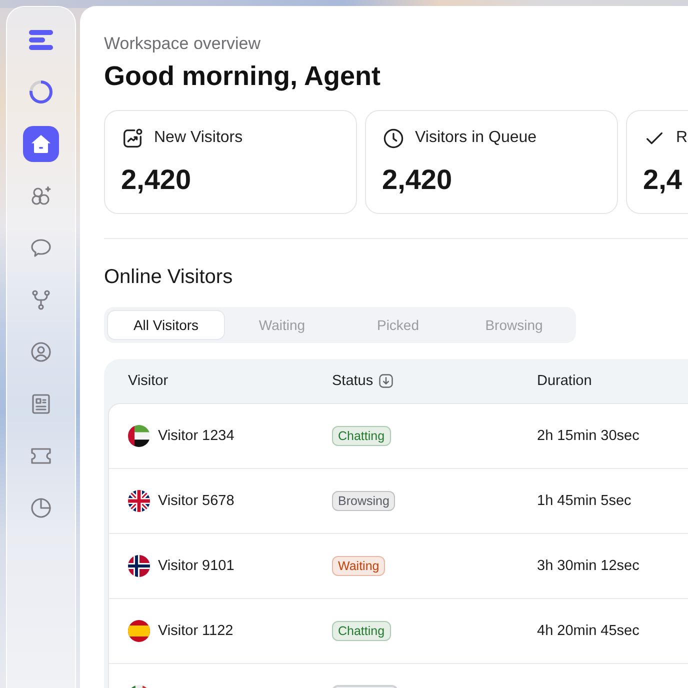 Image resolution: width=688 pixels, height=688 pixels. What do you see at coordinates (196, 501) in the screenshot?
I see `visitor-name: Visitor 5678` at bounding box center [196, 501].